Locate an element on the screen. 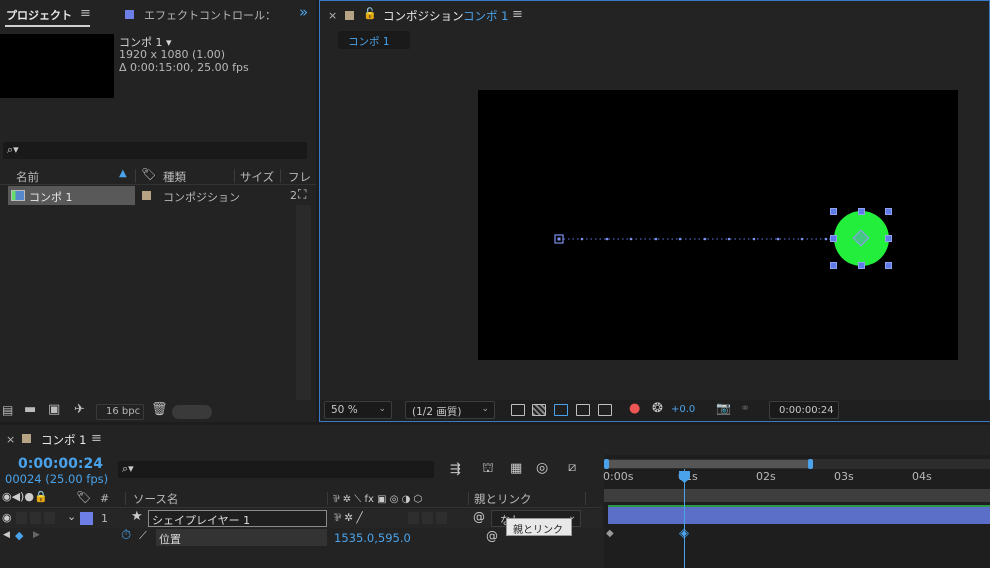 The height and width of the screenshot is (568, 990). layer-duration-bar is located at coordinates (799, 514).